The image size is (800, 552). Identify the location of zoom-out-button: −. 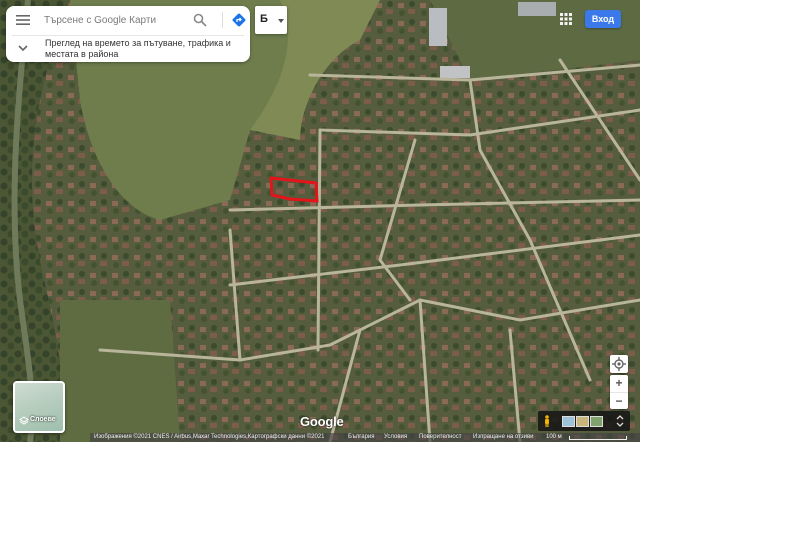
(619, 401).